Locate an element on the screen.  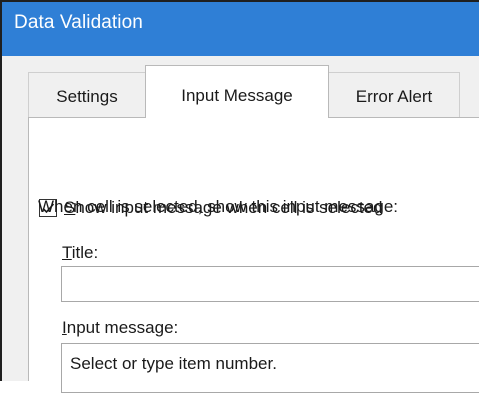
input-message-label-rest: nput message: is located at coordinates (122, 327).